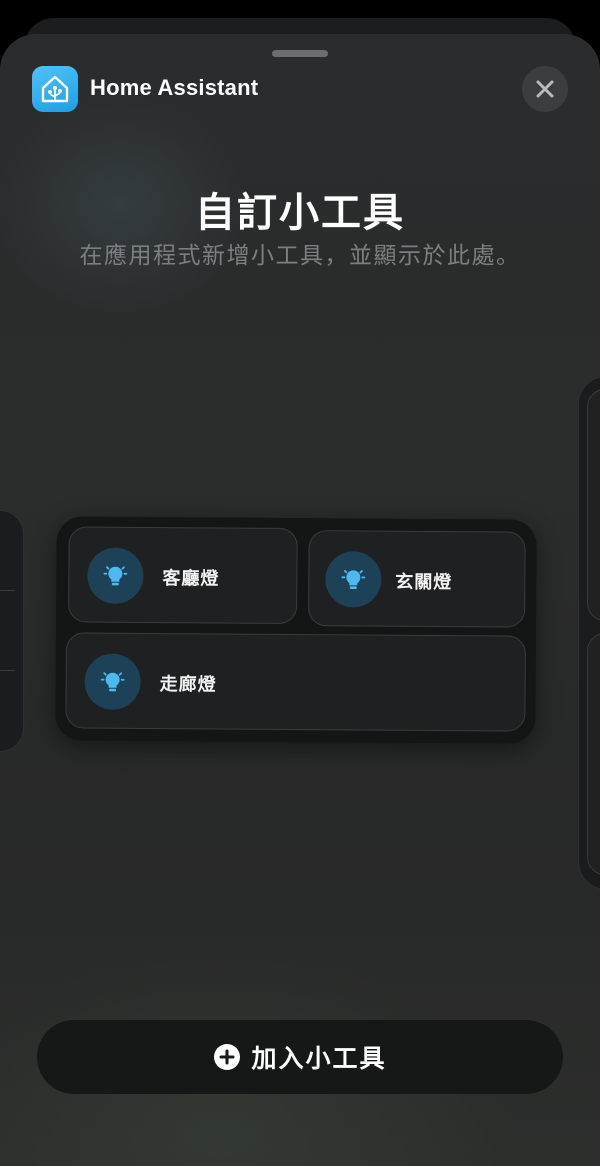 The image size is (600, 1166). What do you see at coordinates (424, 582) in the screenshot?
I see `light-tile-label: 玄關燈` at bounding box center [424, 582].